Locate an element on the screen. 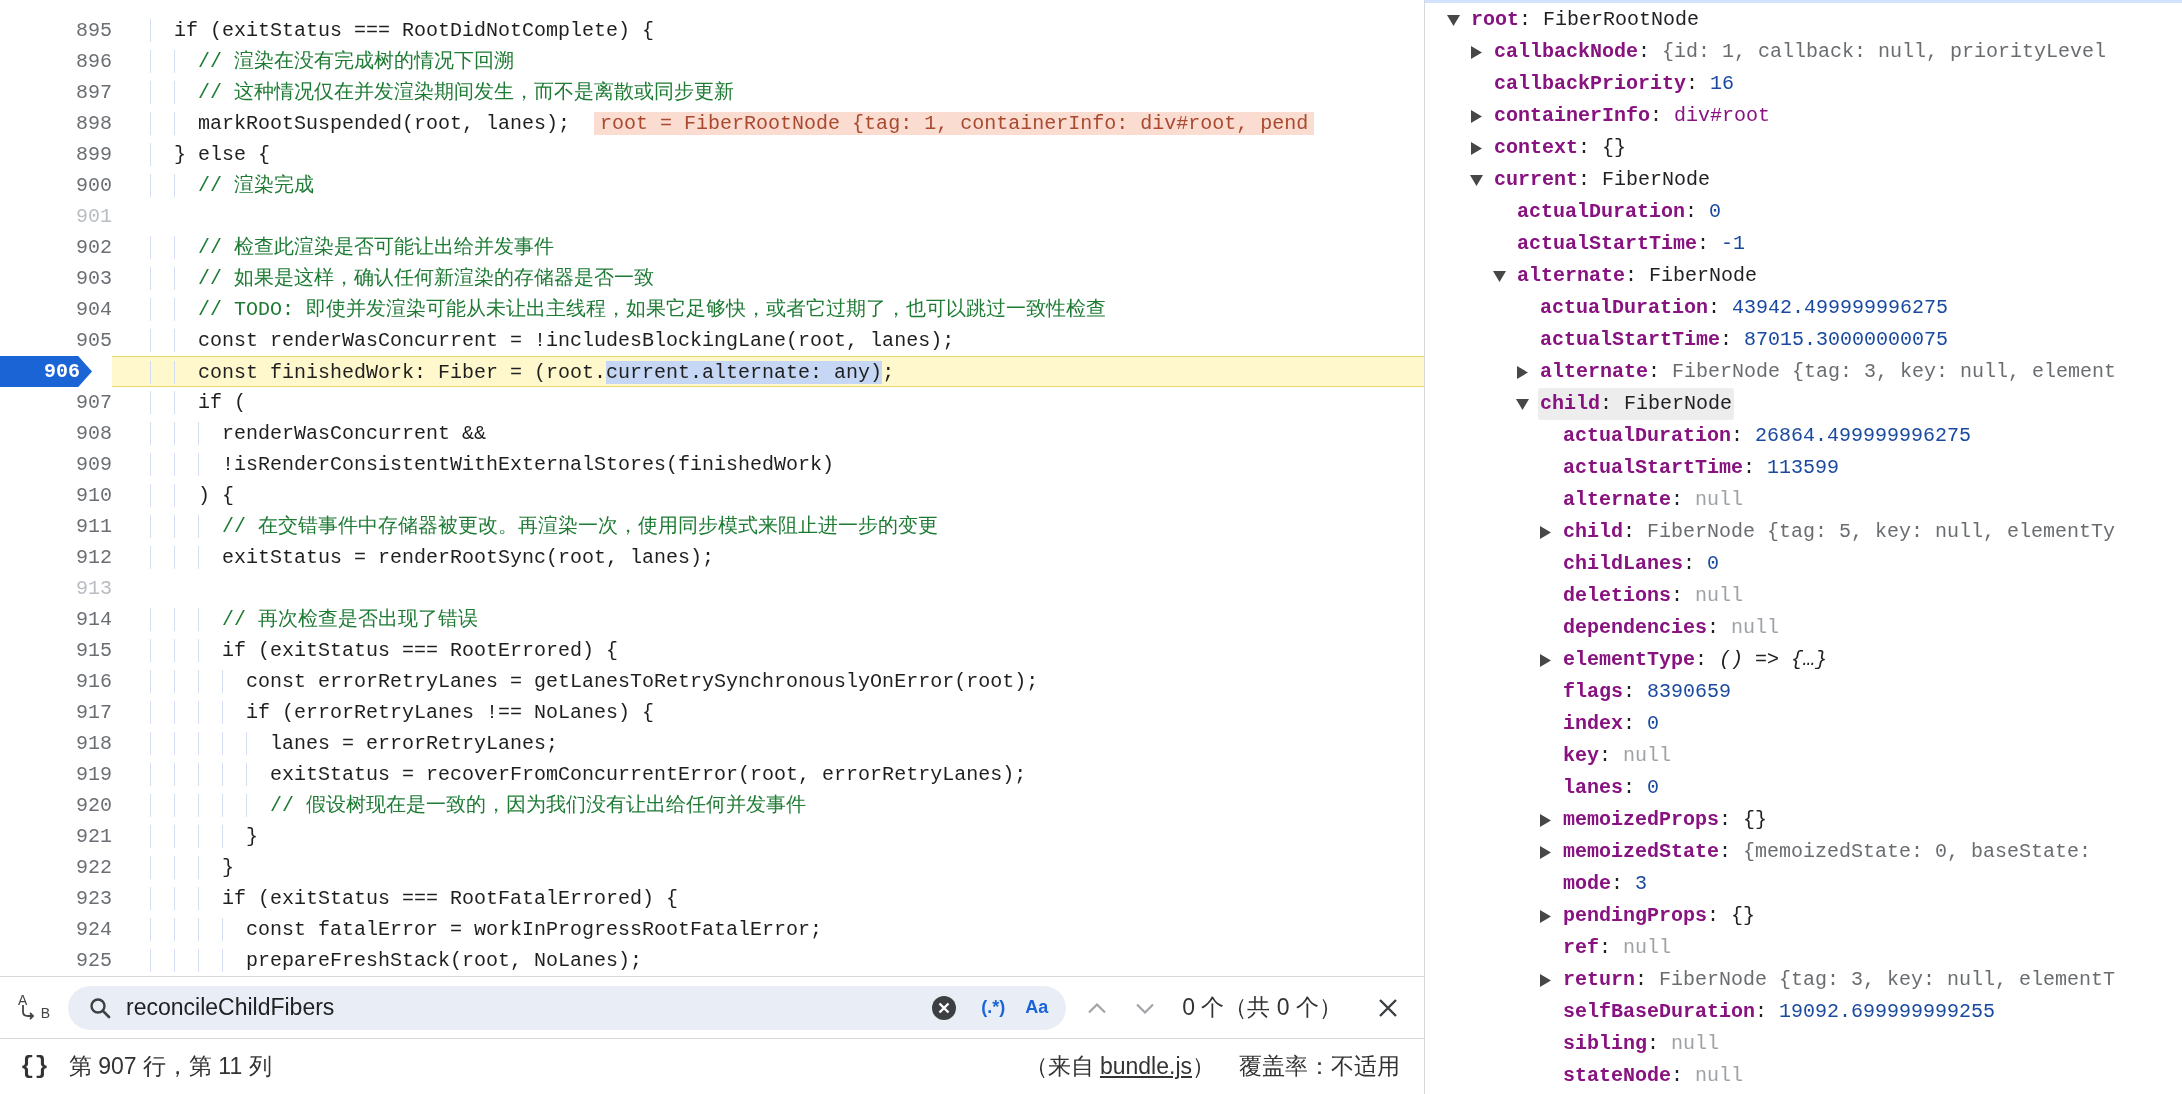 The image size is (2182, 1094). property-entry: key: null is located at coordinates (1617, 756).